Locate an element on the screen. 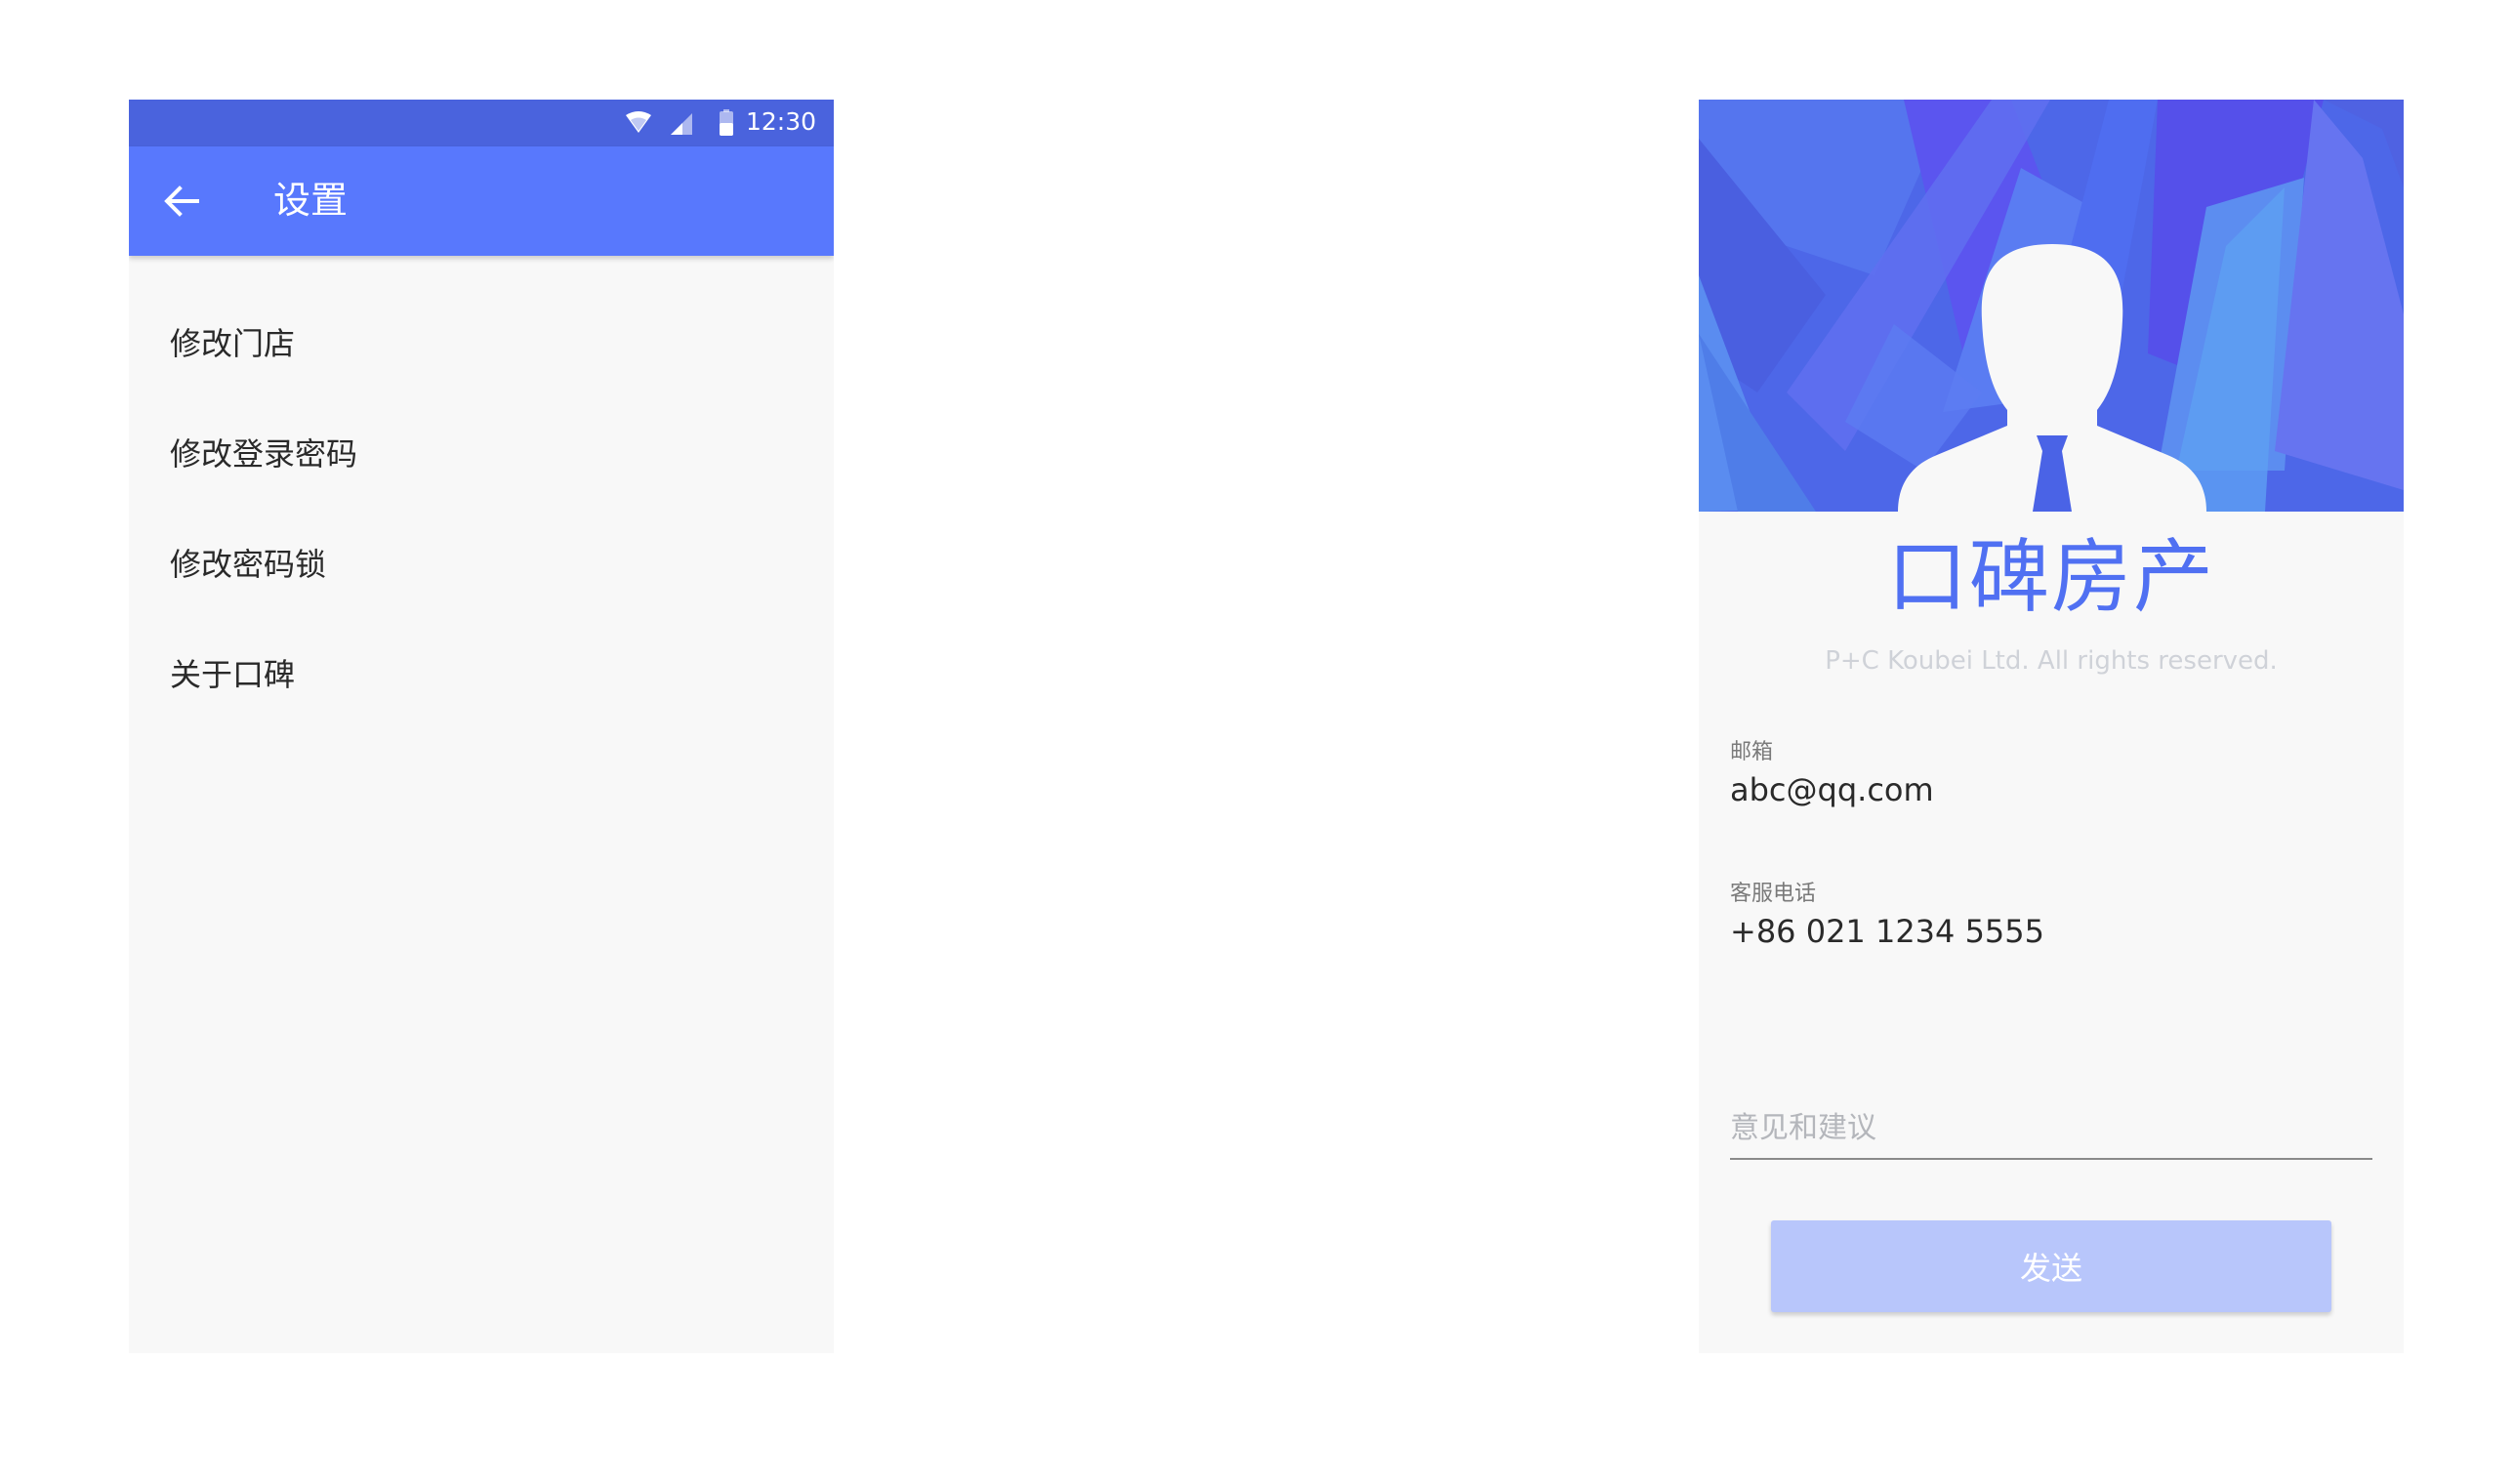 This screenshot has height=1484, width=2513. menu-item-label: 修改密码锁 is located at coordinates (248, 565).